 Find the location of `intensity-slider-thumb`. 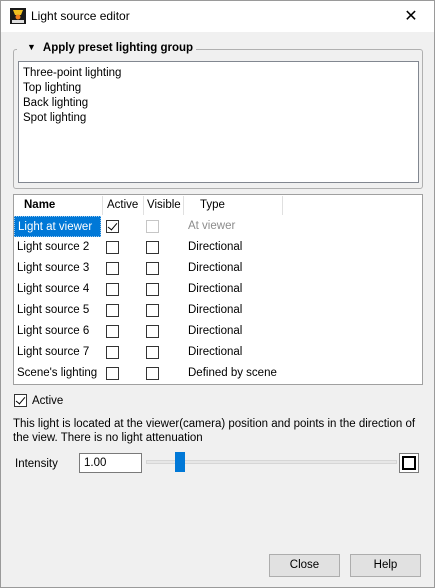

intensity-slider-thumb is located at coordinates (179, 462).